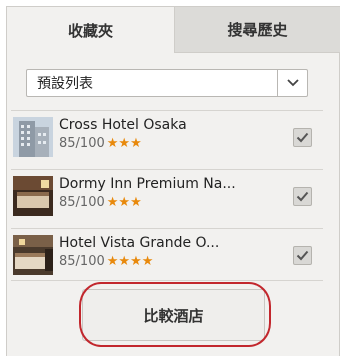 Image resolution: width=350 pixels, height=356 pixels. What do you see at coordinates (292, 83) in the screenshot?
I see `chevron-down-icon` at bounding box center [292, 83].